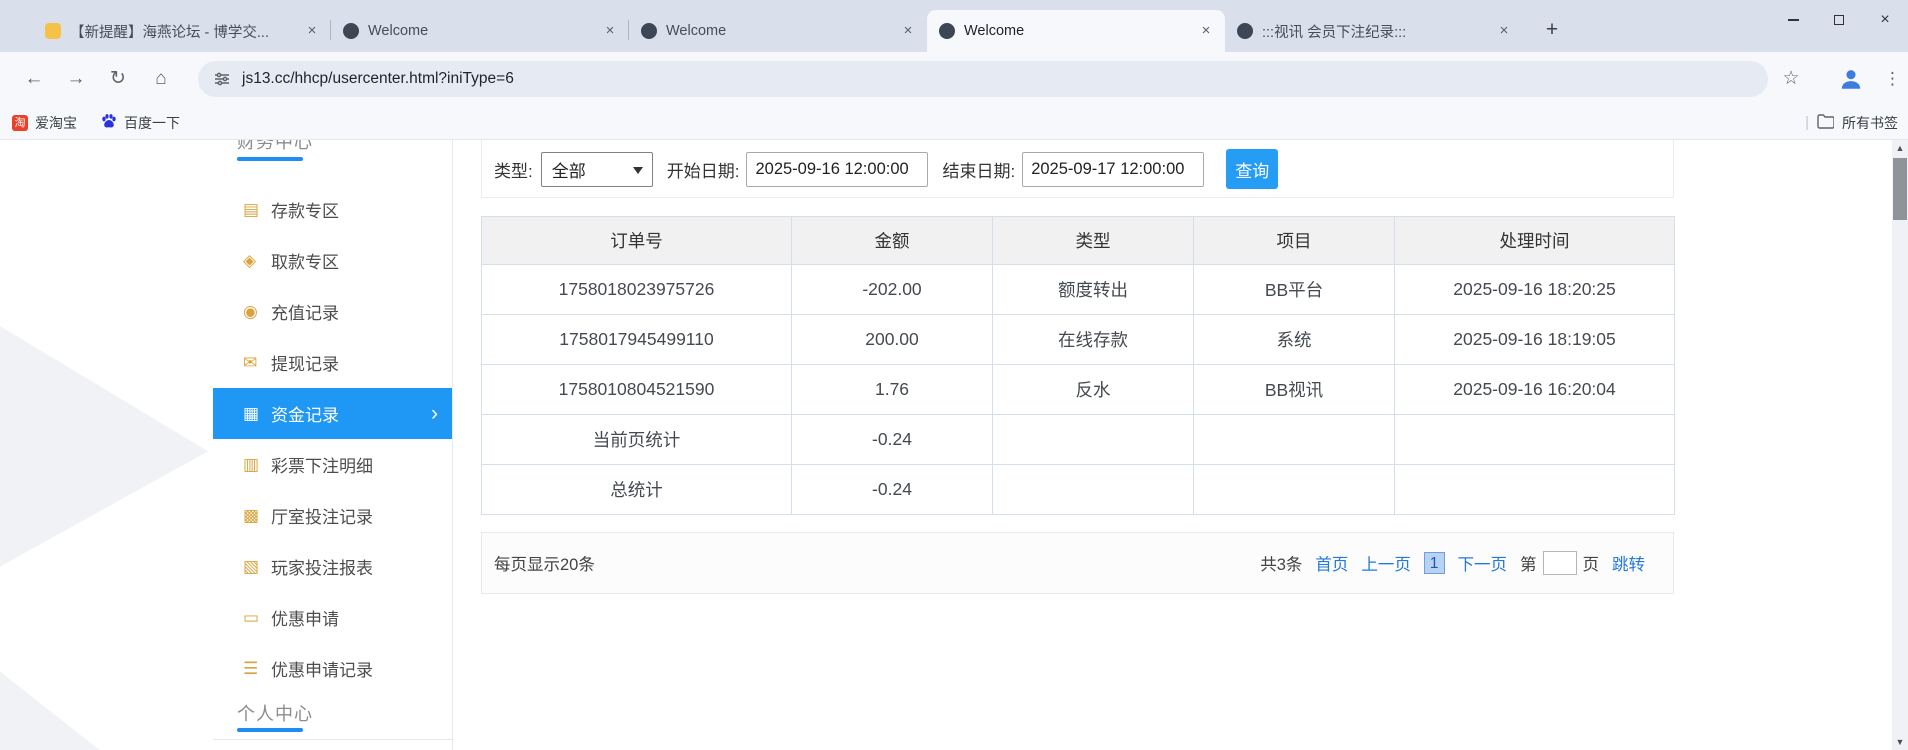 Image resolution: width=1908 pixels, height=750 pixels. What do you see at coordinates (636, 489) in the screenshot?
I see `cell-label: 总统计` at bounding box center [636, 489].